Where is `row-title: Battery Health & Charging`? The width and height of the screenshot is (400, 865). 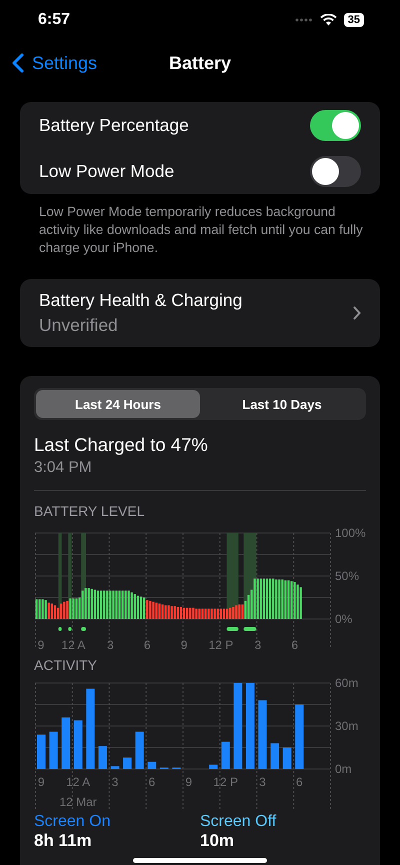 row-title: Battery Health & Charging is located at coordinates (140, 300).